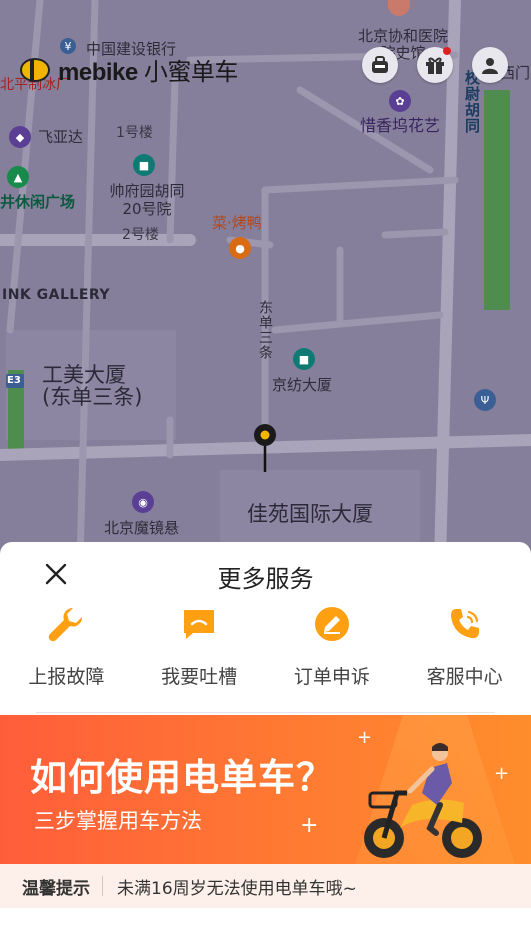  I want to click on tip-text: 未满16周岁无法使用电单车哦~, so click(237, 888).